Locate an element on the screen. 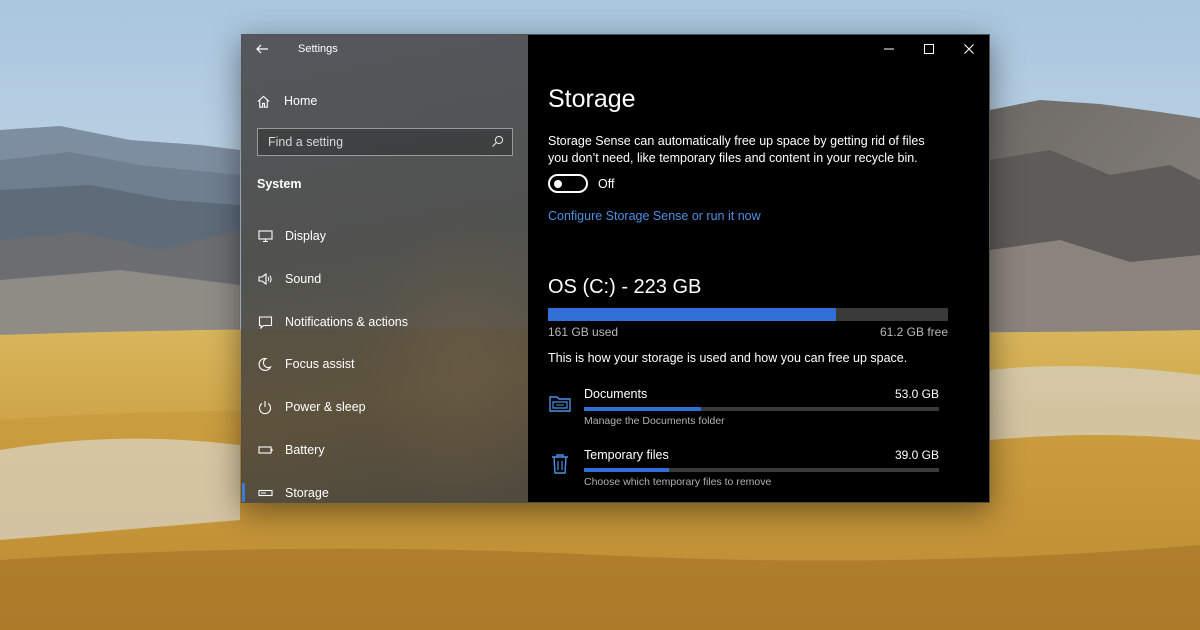 The width and height of the screenshot is (1200, 630). sidebar-item-label: Focus assist is located at coordinates (320, 364).